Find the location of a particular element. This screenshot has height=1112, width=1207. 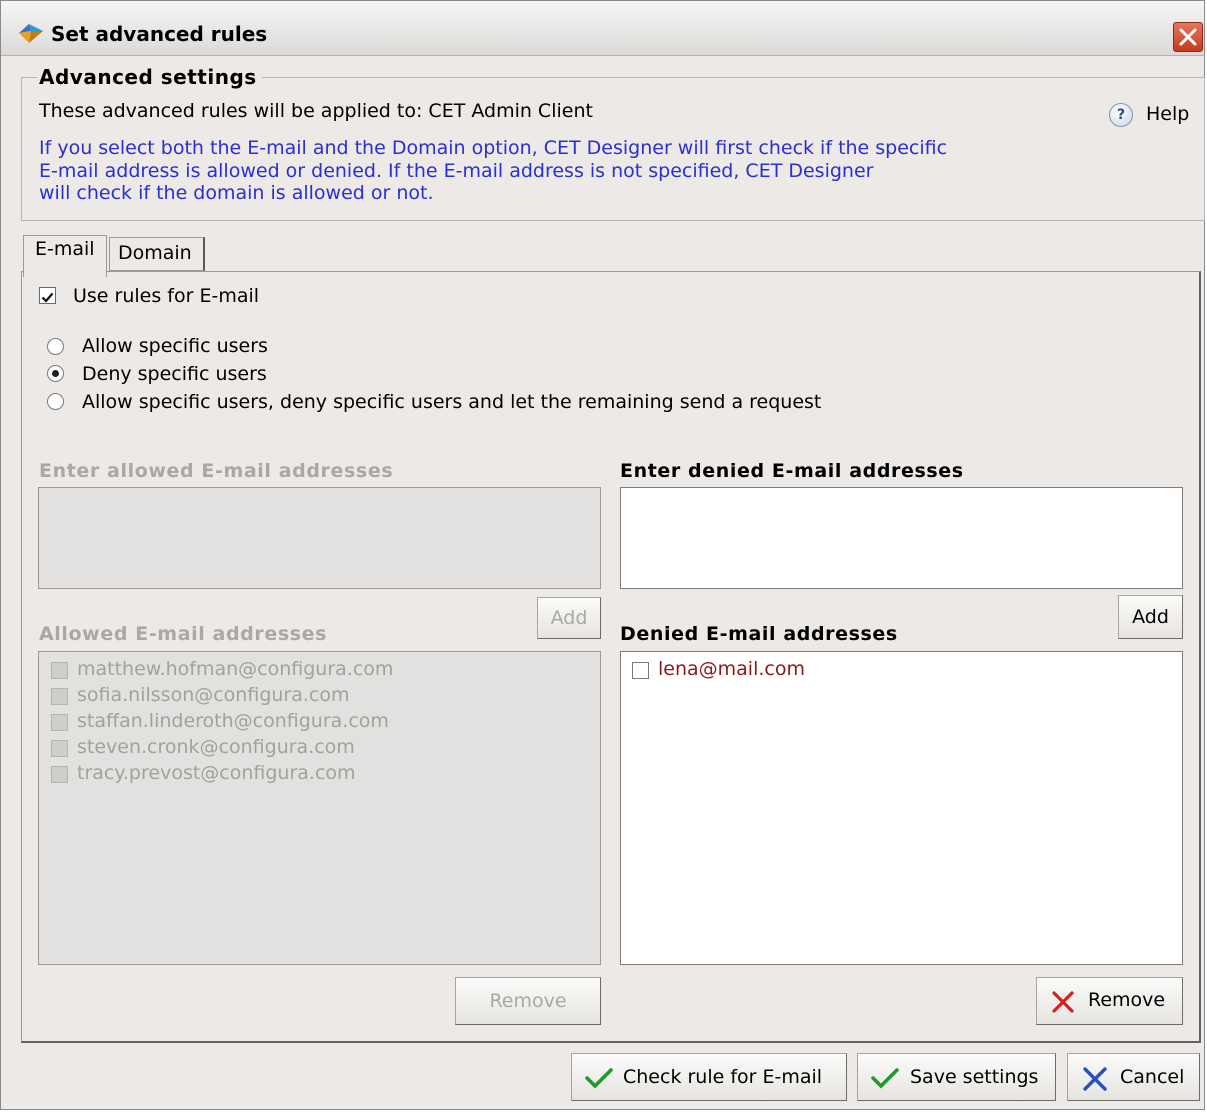

app-logo-icon is located at coordinates (31, 33).